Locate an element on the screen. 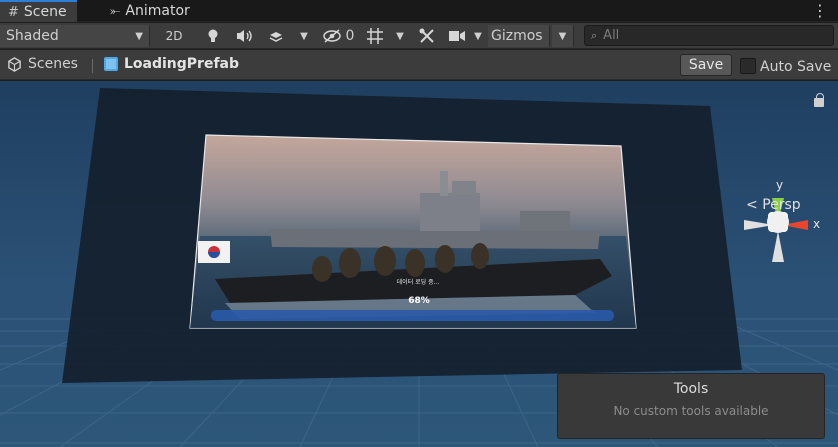 This screenshot has height=447, width=838. gizmos-dropdown: ▼ is located at coordinates (563, 36).